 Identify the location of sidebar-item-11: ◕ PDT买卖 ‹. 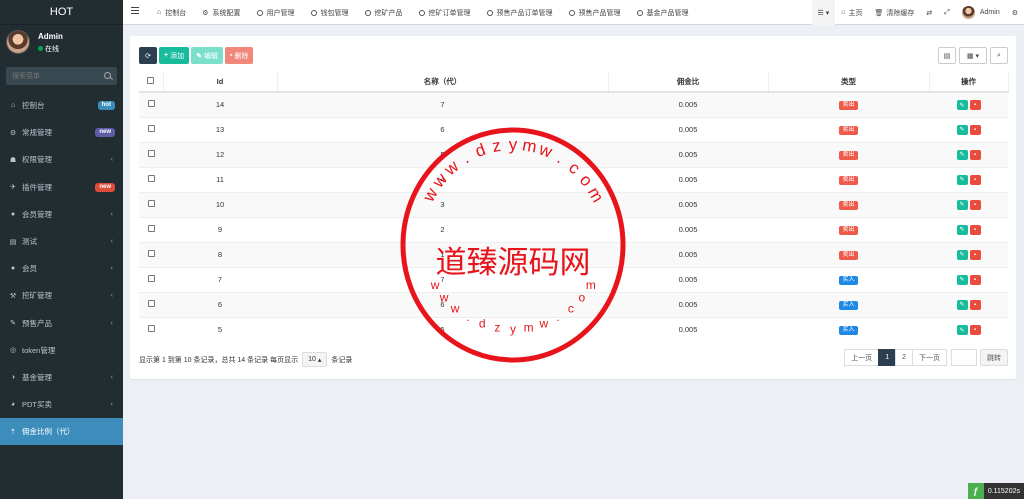
(61, 404).